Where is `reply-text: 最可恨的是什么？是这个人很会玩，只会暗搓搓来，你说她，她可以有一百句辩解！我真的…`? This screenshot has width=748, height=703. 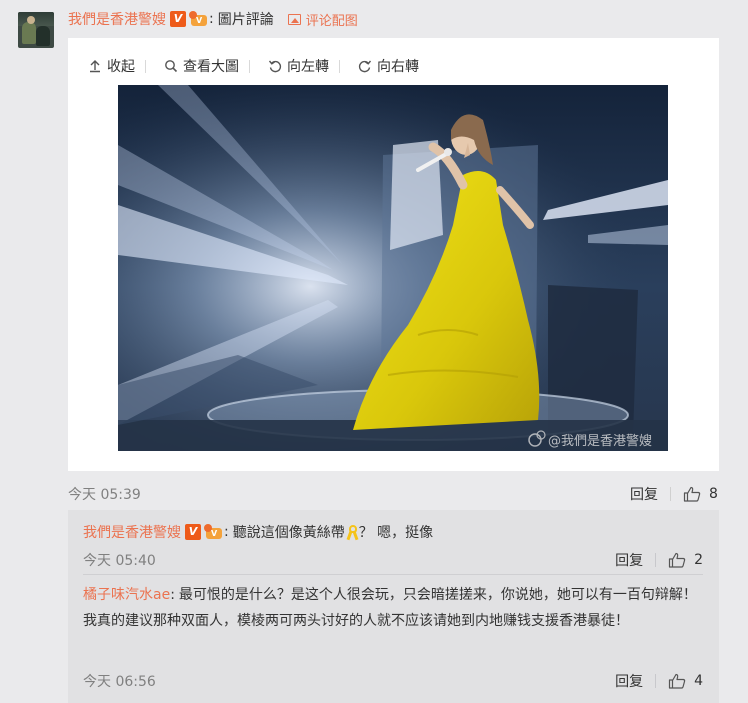
reply-text: 最可恨的是什么？是这个人很会玩，只会暗搓搓来，你说她，她可以有一百句辩解！我真的… is located at coordinates (390, 608).